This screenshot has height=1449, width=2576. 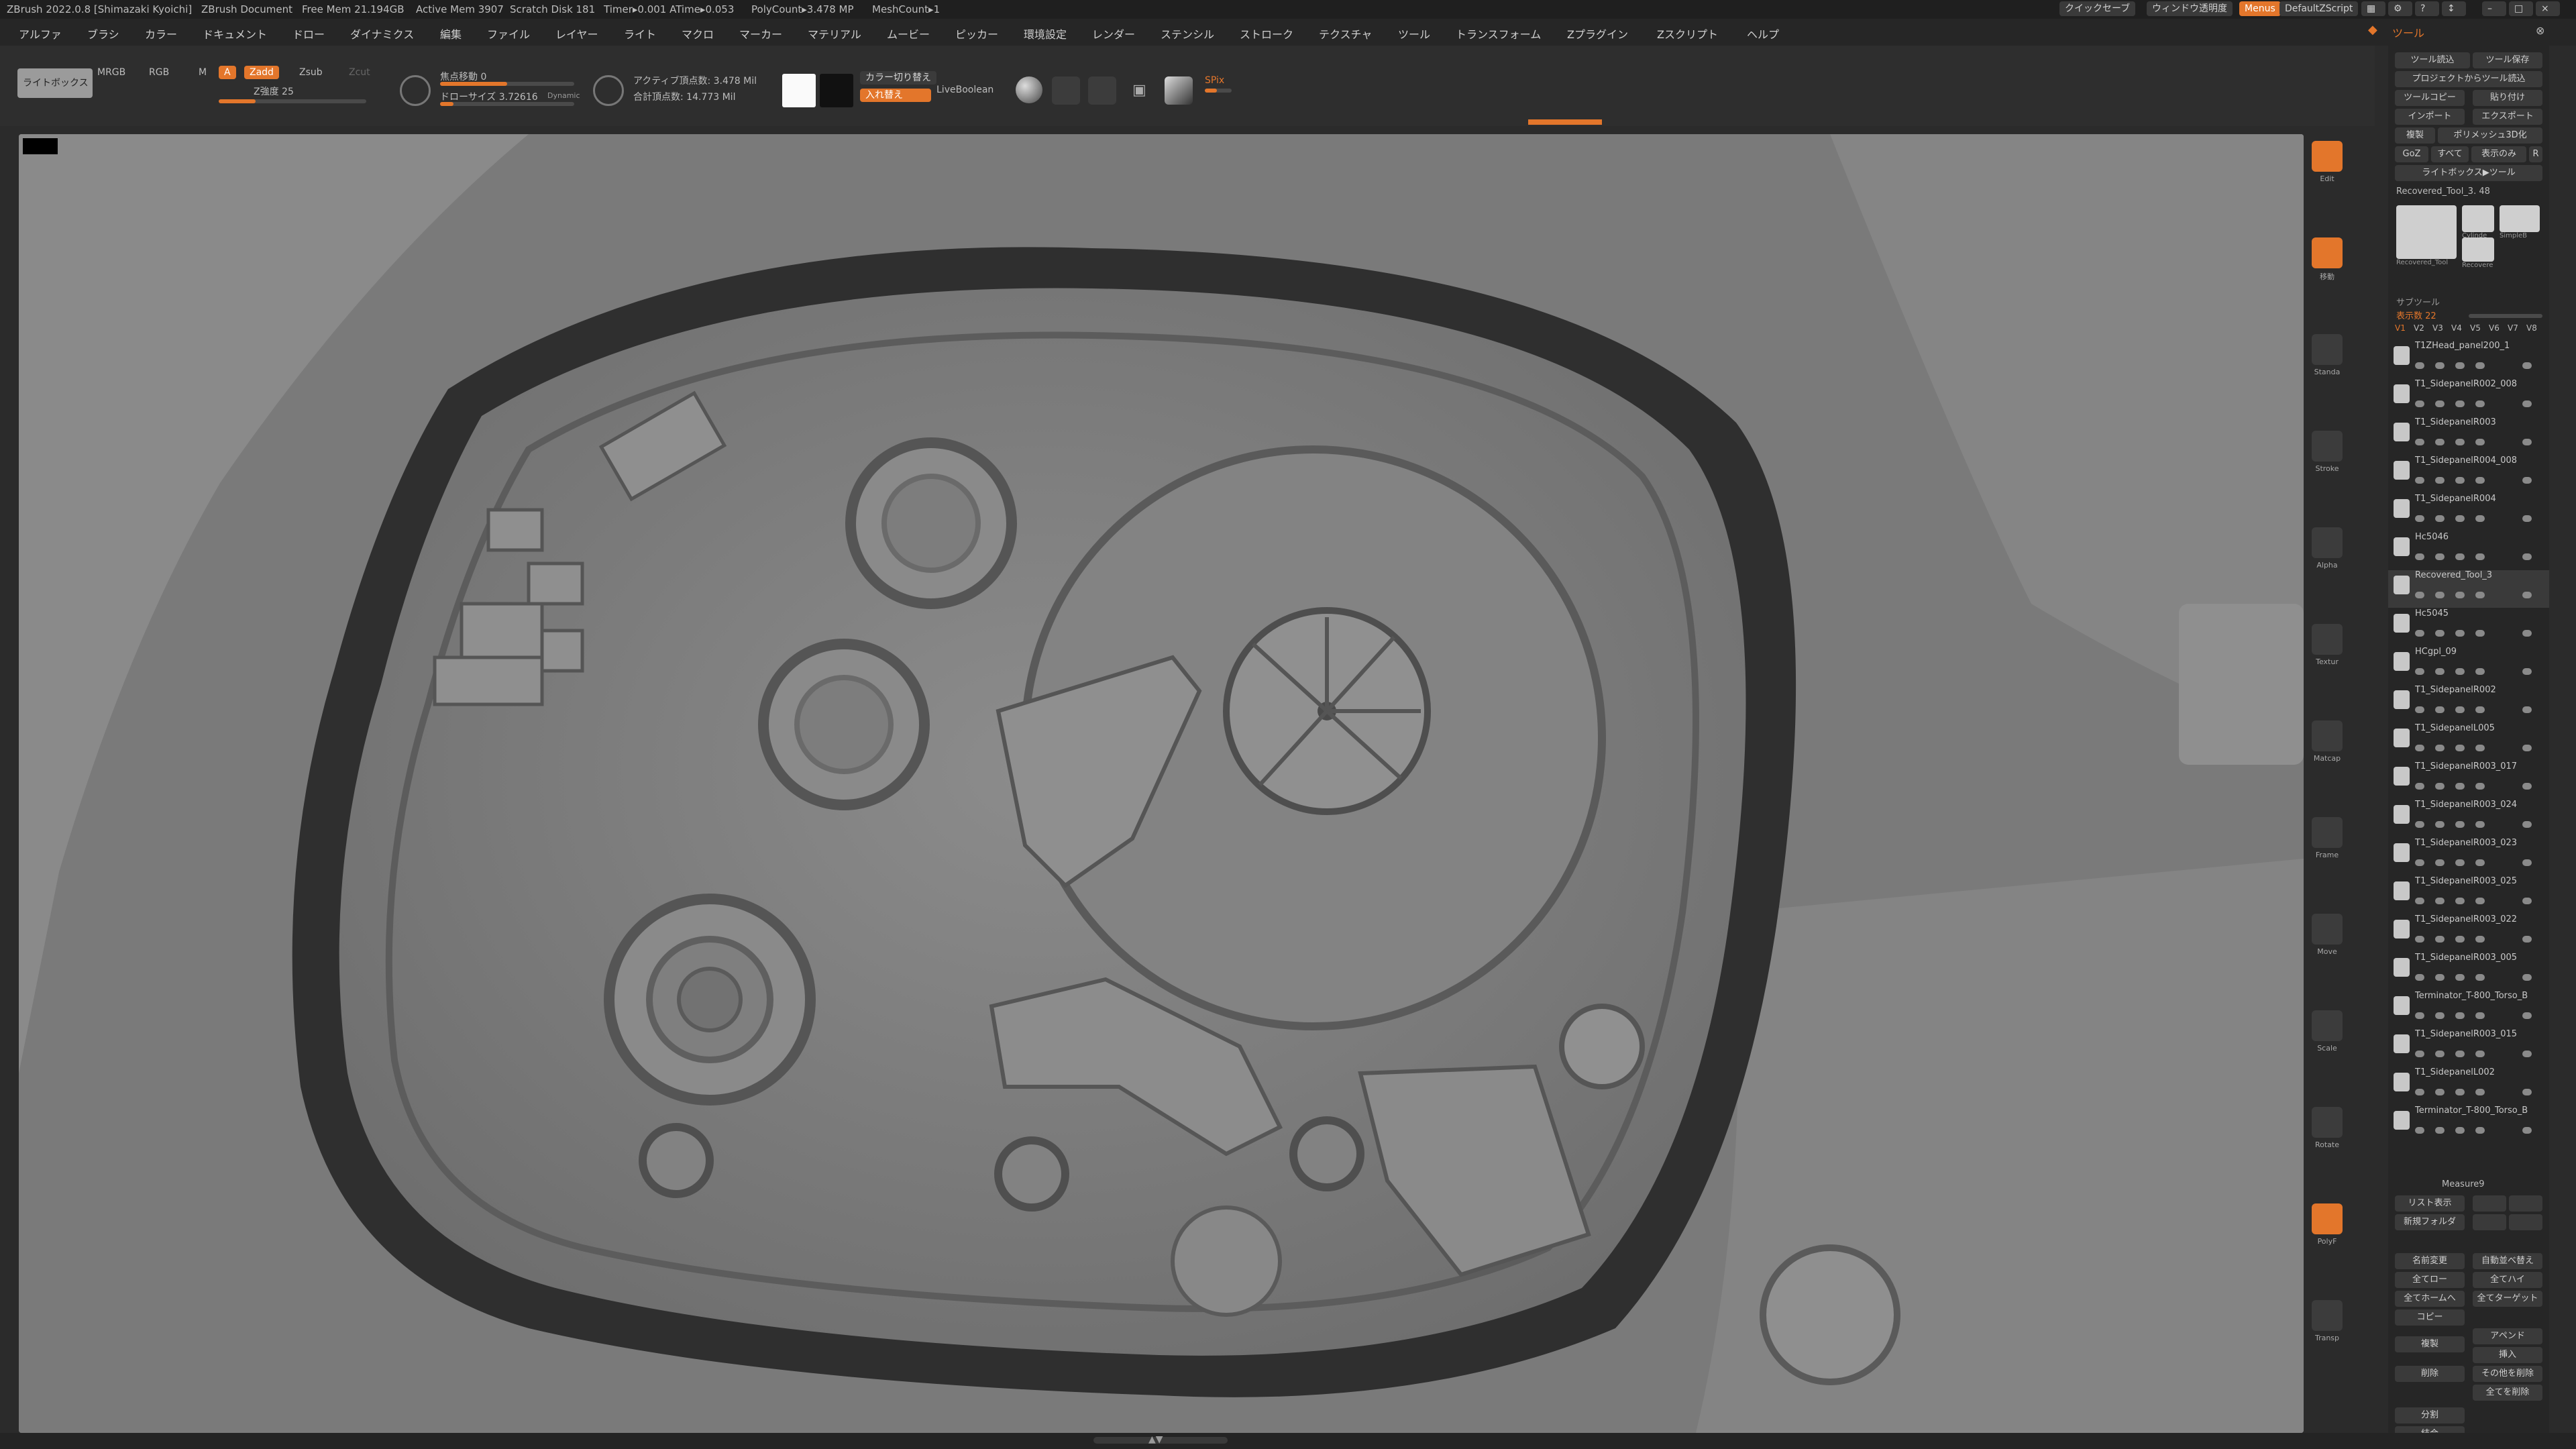 What do you see at coordinates (2418, 301) in the screenshot?
I see `subtool-header: サブツール` at bounding box center [2418, 301].